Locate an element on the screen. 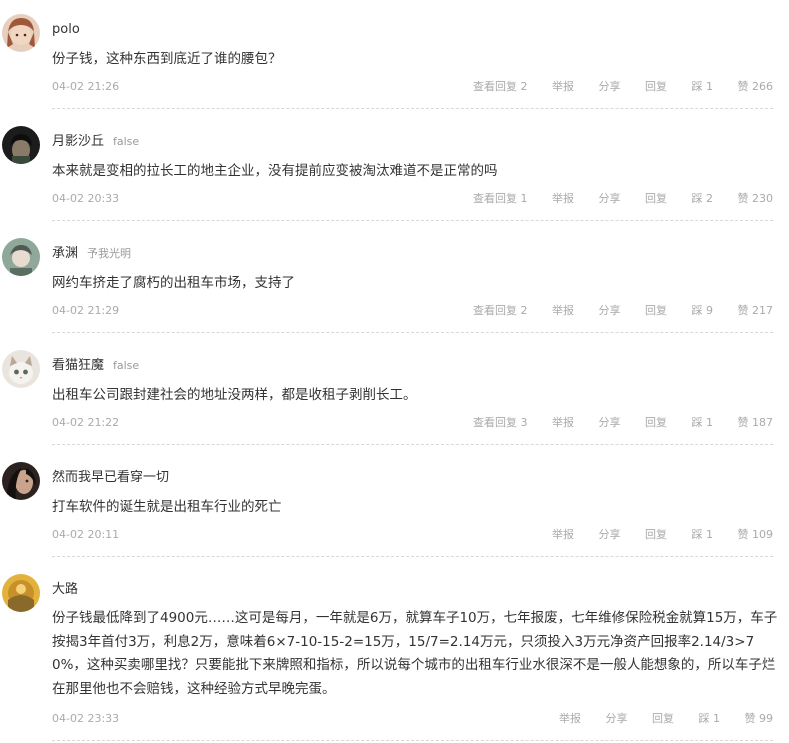 This screenshot has height=743, width=789. like-button: 赞 266 is located at coordinates (756, 86).